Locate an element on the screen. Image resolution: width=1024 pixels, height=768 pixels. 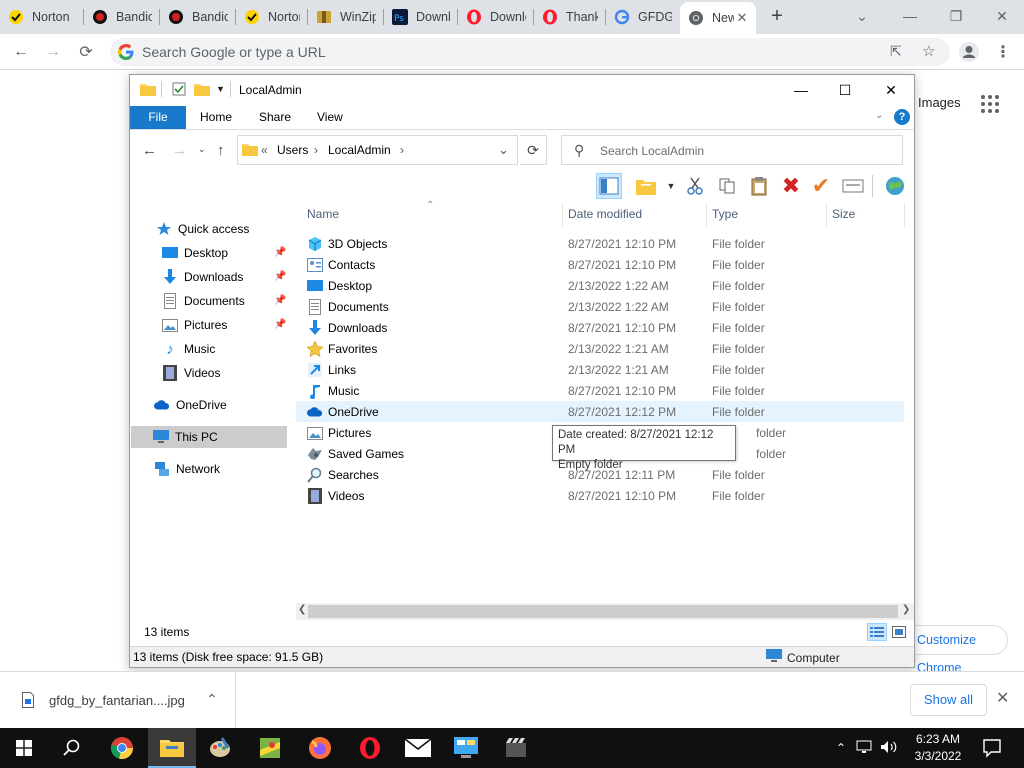
breadcrumb-overflow: « is located at coordinates (264, 150).